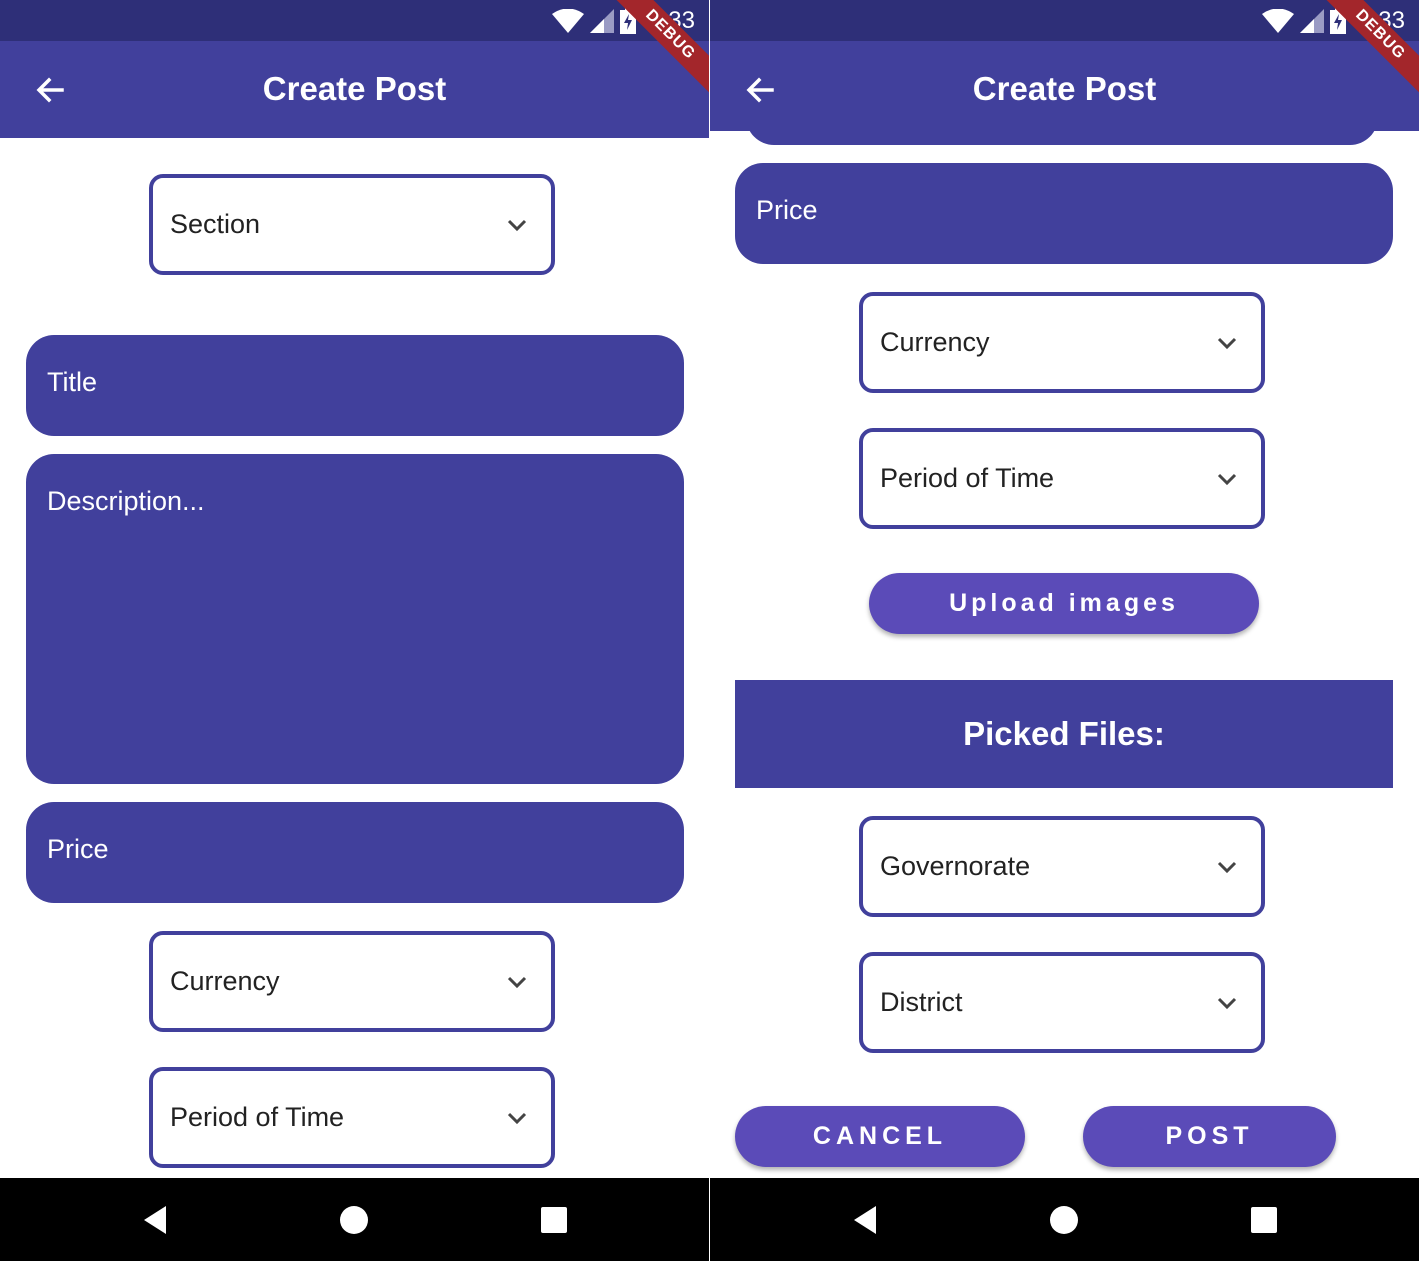 The image size is (1419, 1261). I want to click on cancel-button: CANCEL, so click(880, 1136).